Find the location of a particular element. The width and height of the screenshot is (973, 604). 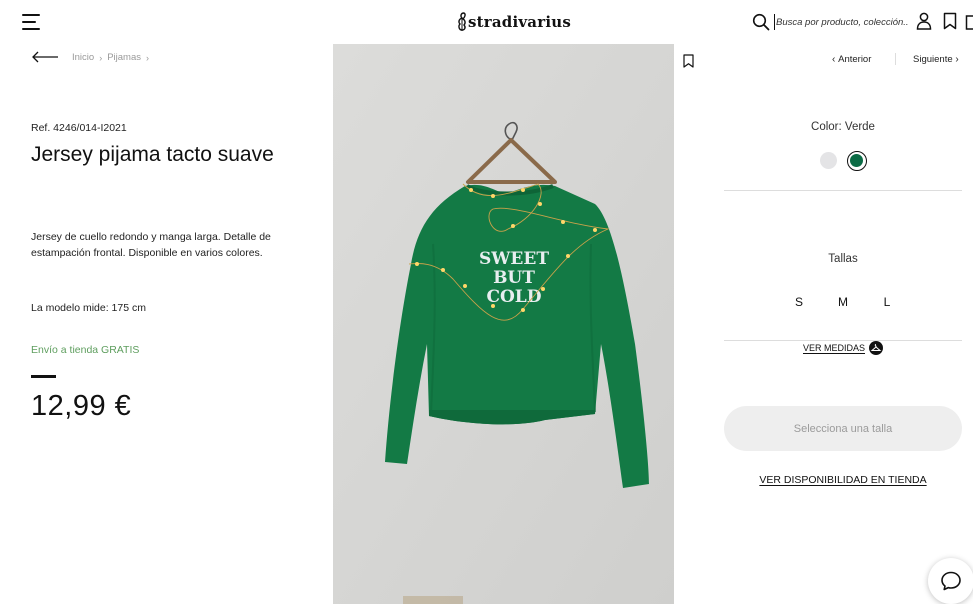

search-bar is located at coordinates (830, 22).